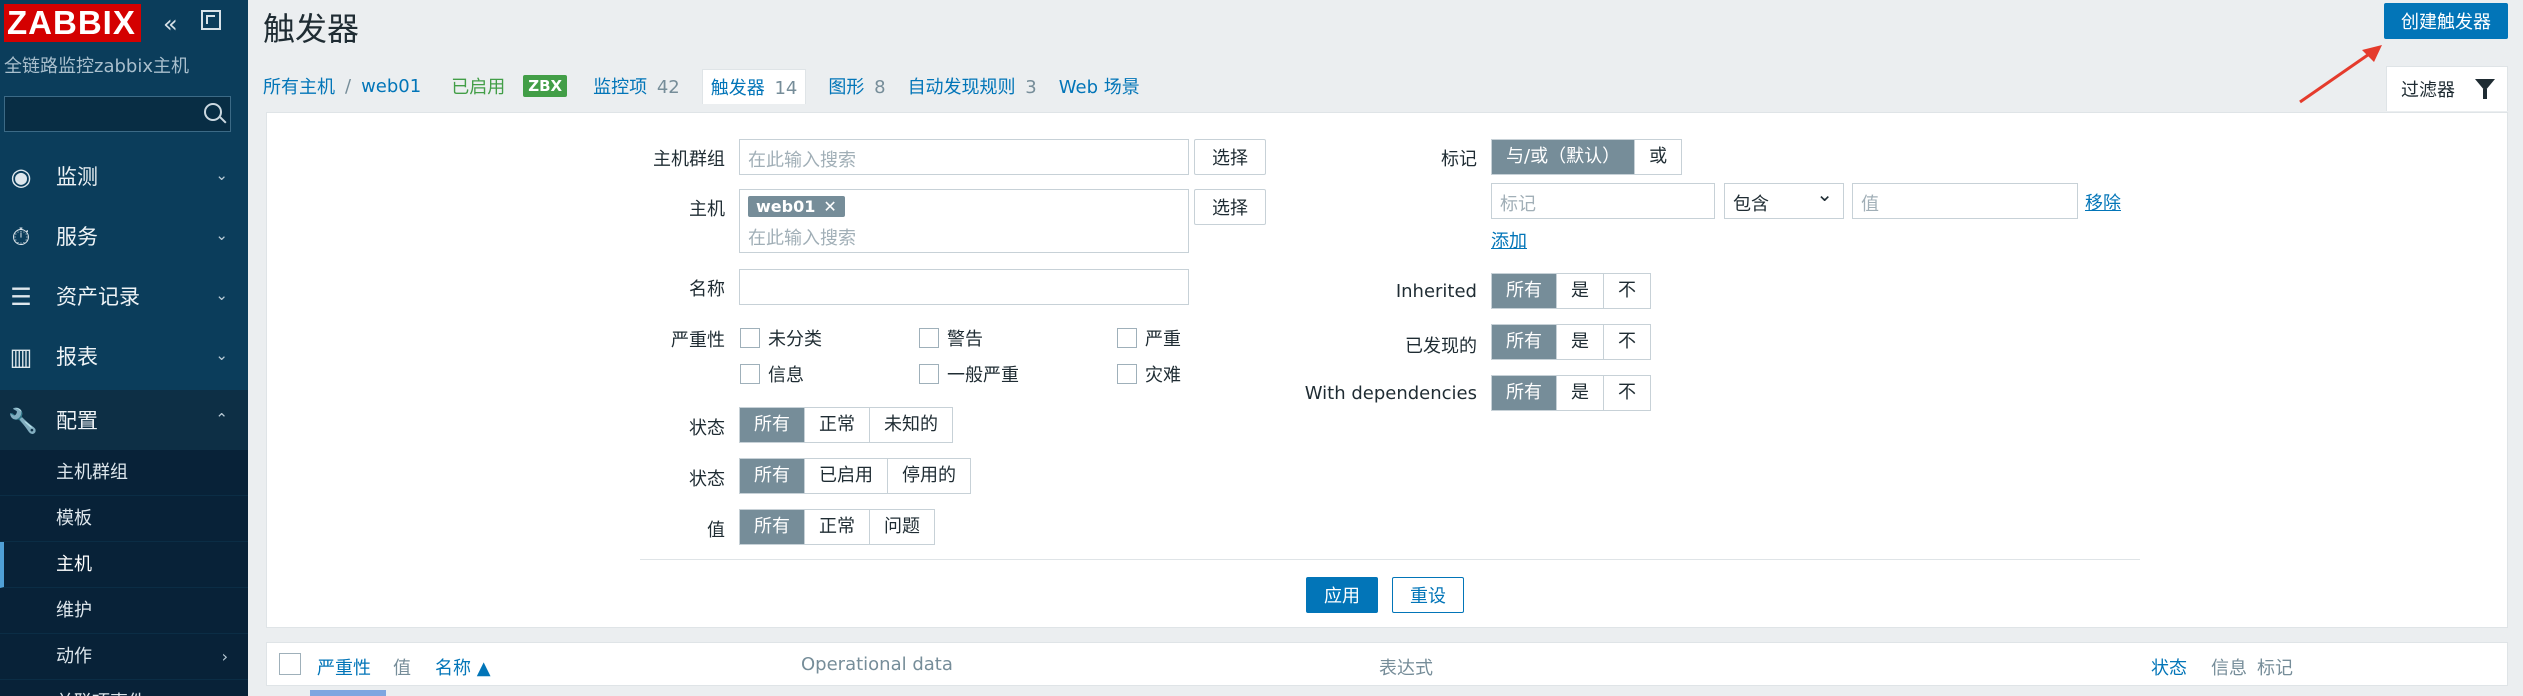 The height and width of the screenshot is (696, 2523). I want to click on tab-items: 监控项 42, so click(636, 86).